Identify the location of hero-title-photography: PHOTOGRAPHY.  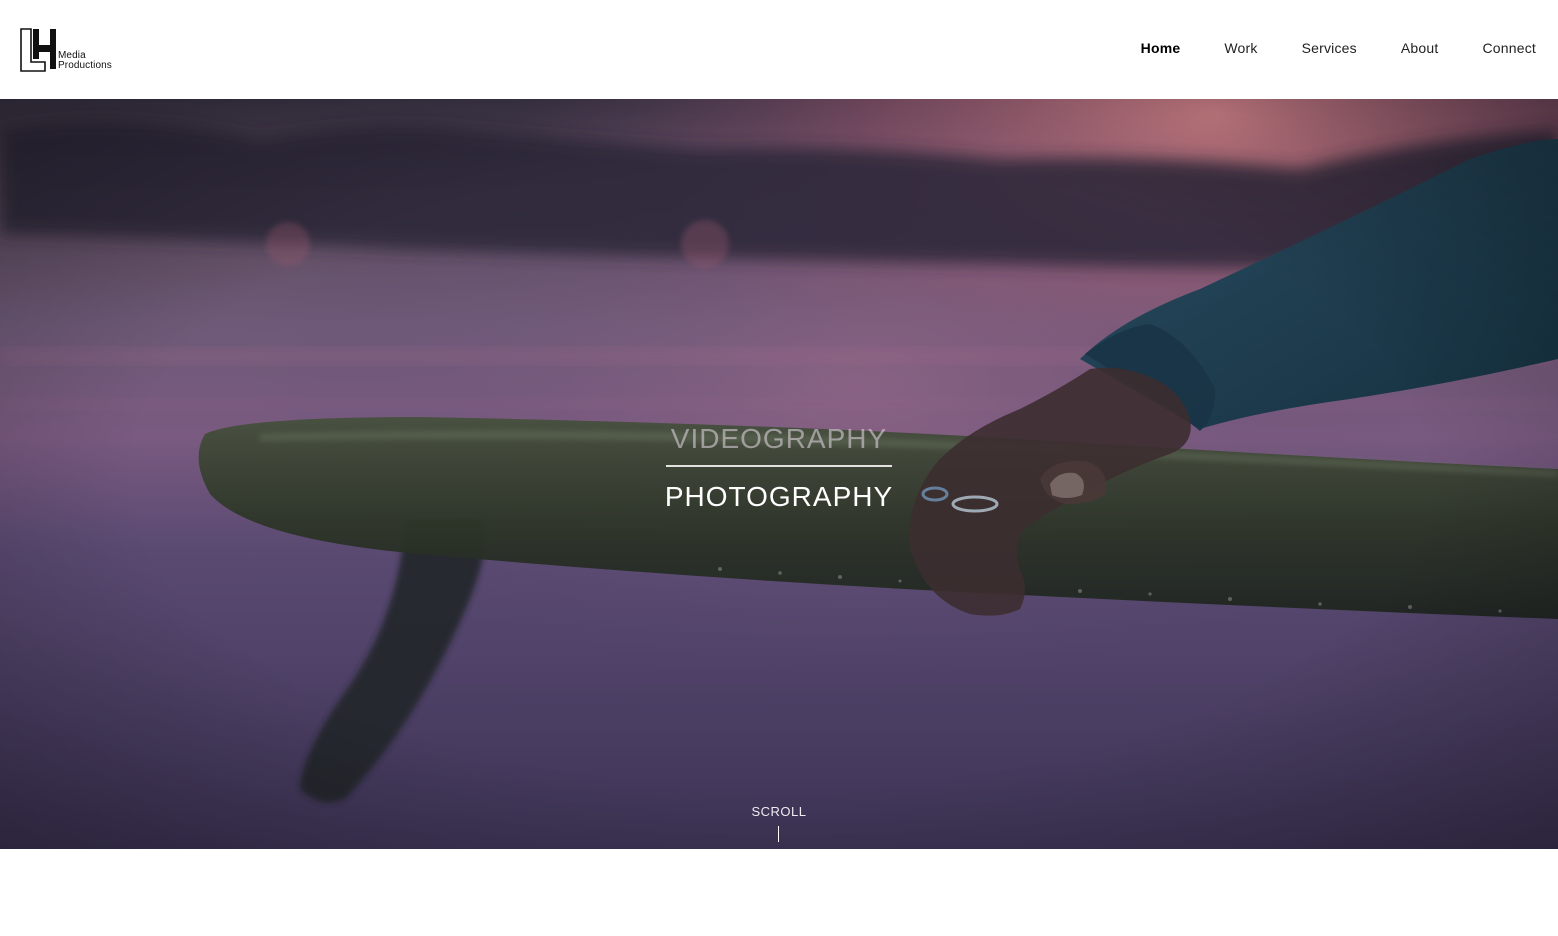
(779, 496).